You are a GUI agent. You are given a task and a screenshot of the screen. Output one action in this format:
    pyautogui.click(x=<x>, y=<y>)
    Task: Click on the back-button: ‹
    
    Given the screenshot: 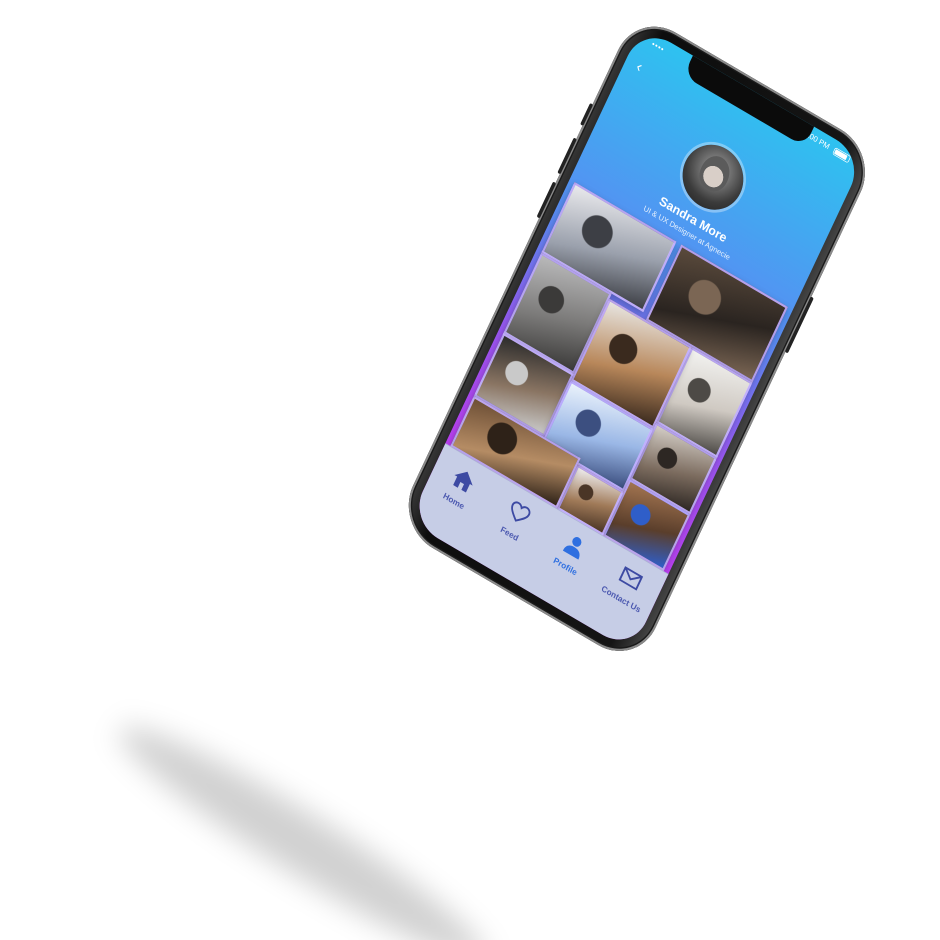 What is the action you would take?
    pyautogui.click(x=639, y=66)
    